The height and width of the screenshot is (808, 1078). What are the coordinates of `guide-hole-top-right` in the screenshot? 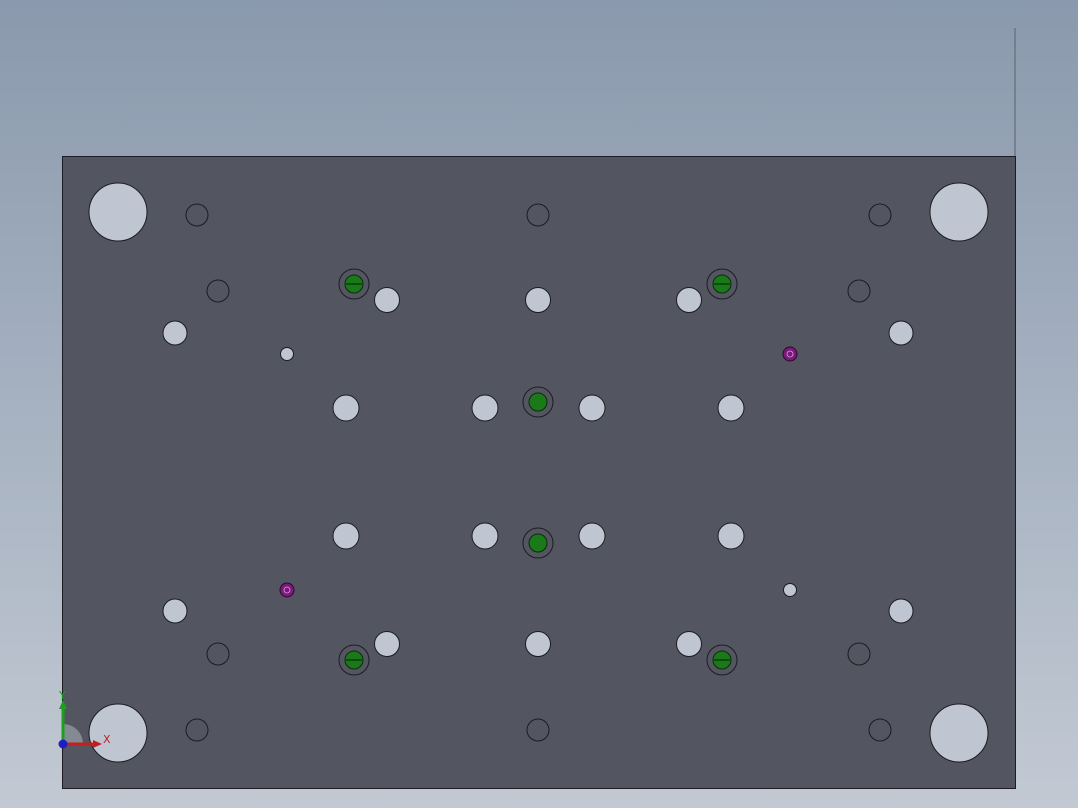 It's located at (959, 212).